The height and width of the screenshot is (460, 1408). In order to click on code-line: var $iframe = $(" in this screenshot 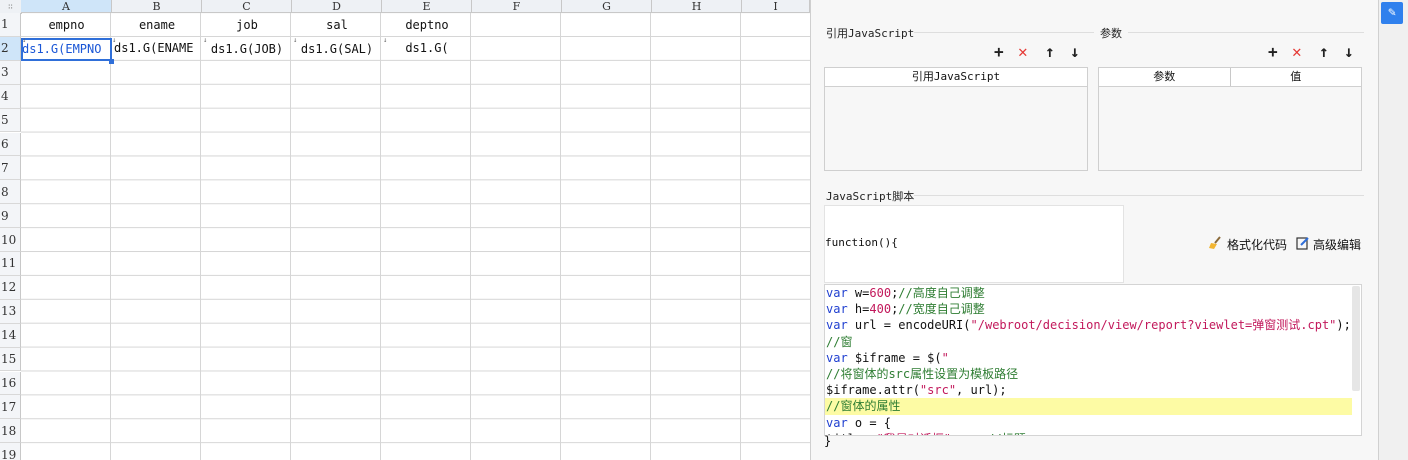, I will do `click(887, 357)`.